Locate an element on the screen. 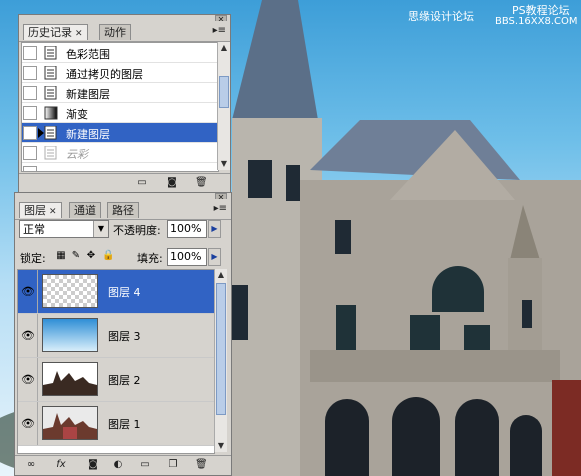 The image size is (581, 476). tab-layers: 图层 ✕ is located at coordinates (40, 210).